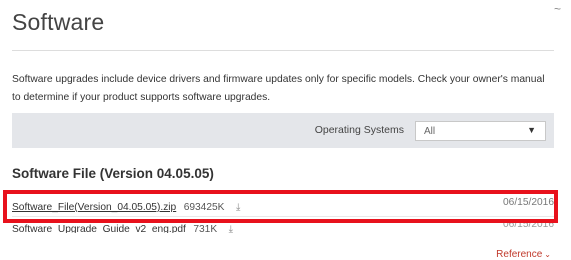 This screenshot has width=571, height=260. Describe the element at coordinates (557, 9) in the screenshot. I see `collapse-toggle-icon: ~` at that location.